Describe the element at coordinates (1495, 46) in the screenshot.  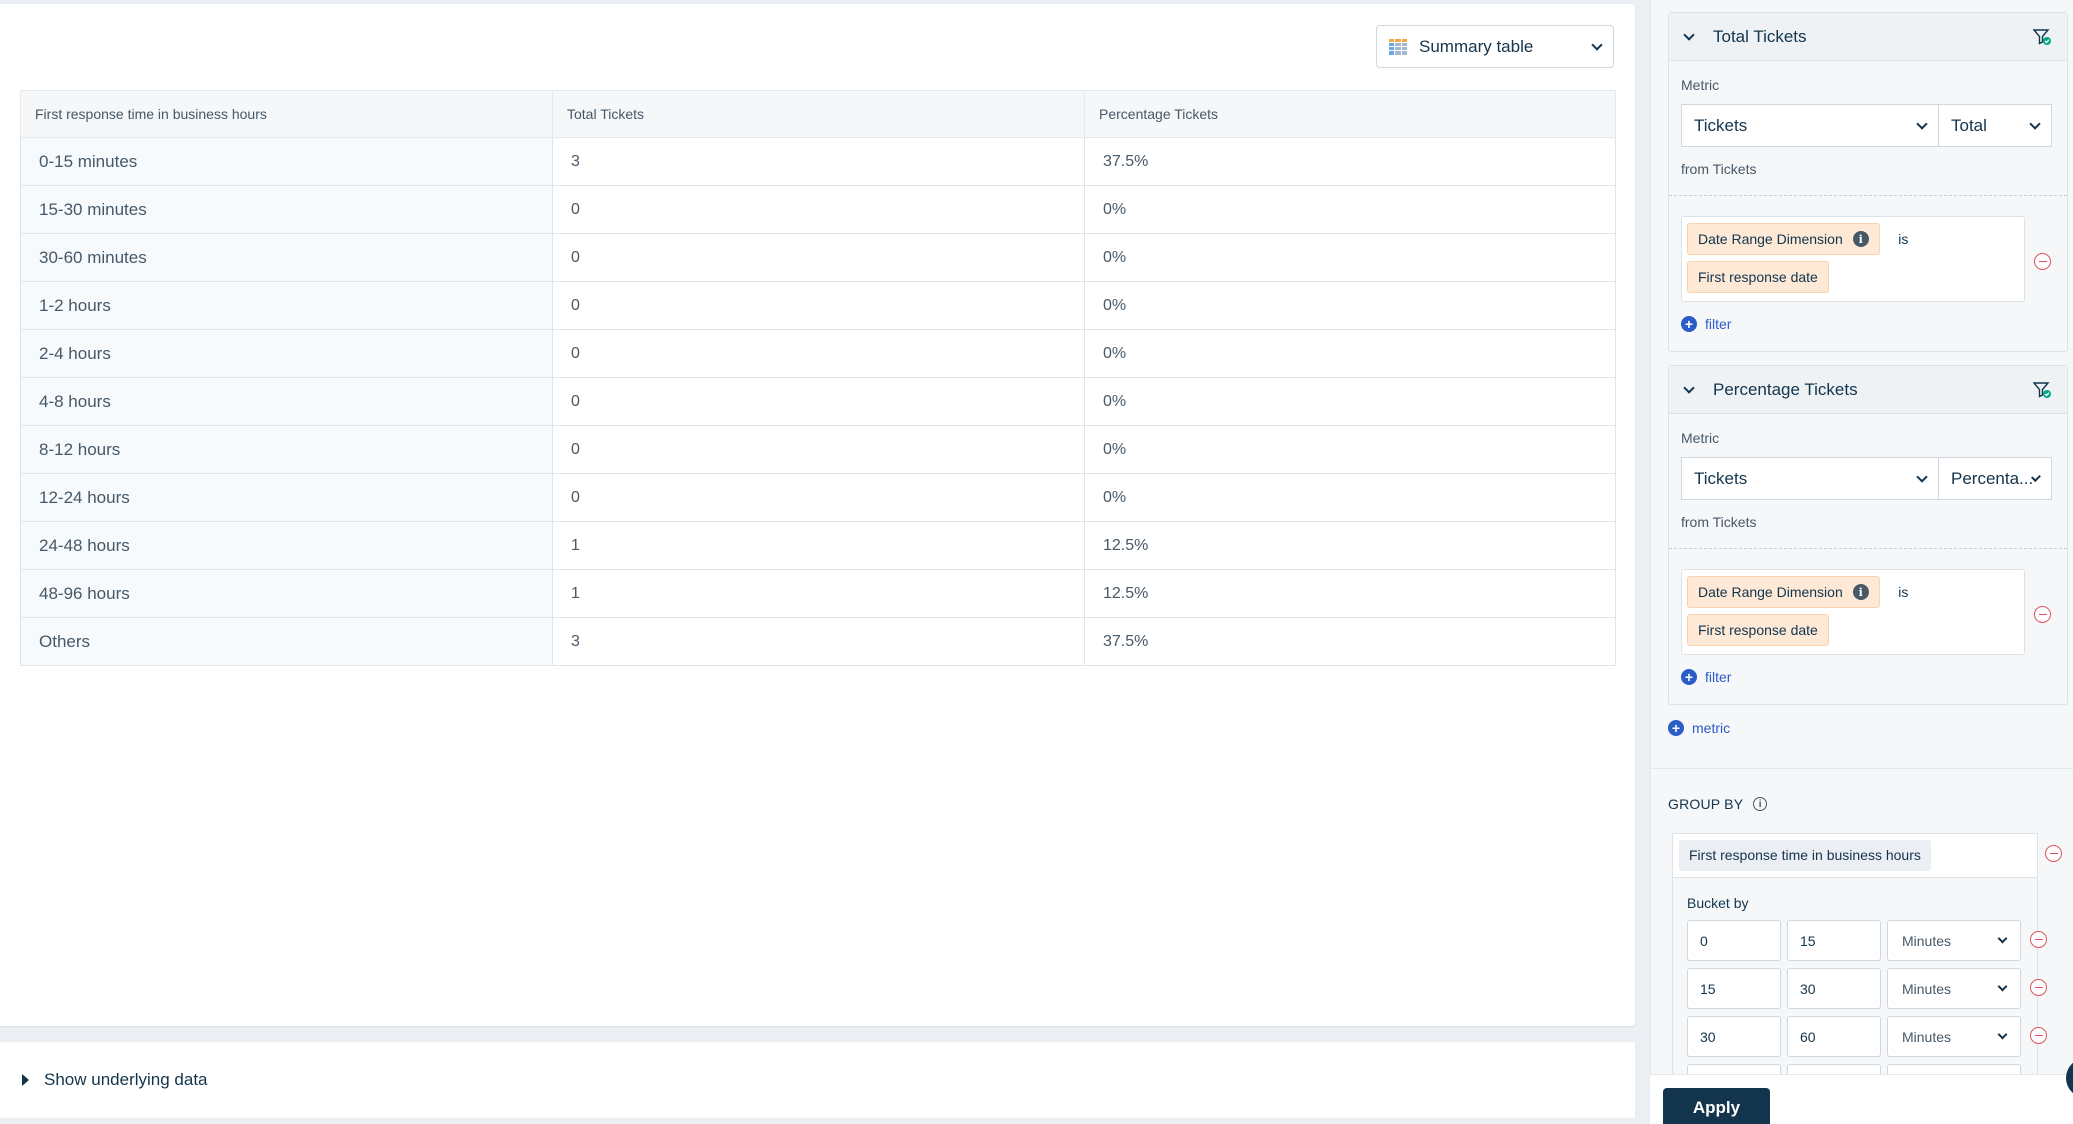
I see `view-type-dropdown: Summary table` at that location.